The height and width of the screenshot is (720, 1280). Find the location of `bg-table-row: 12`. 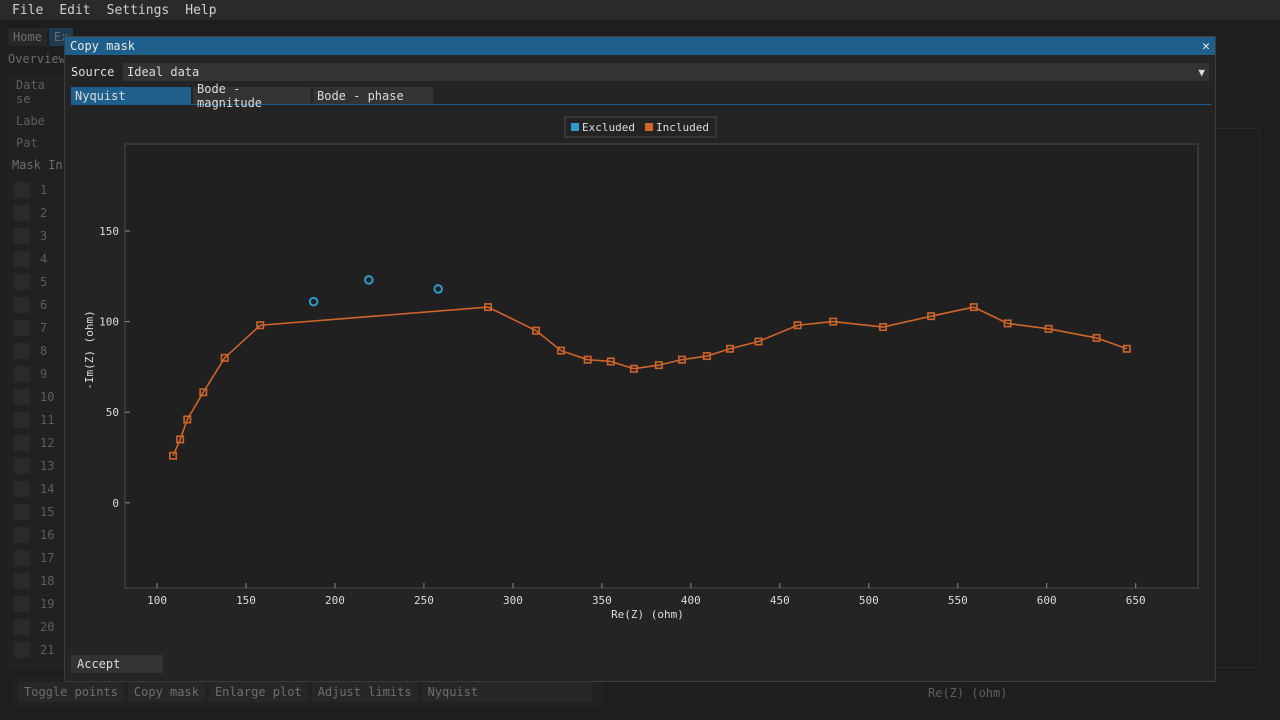

bg-table-row: 12 is located at coordinates (37, 442).